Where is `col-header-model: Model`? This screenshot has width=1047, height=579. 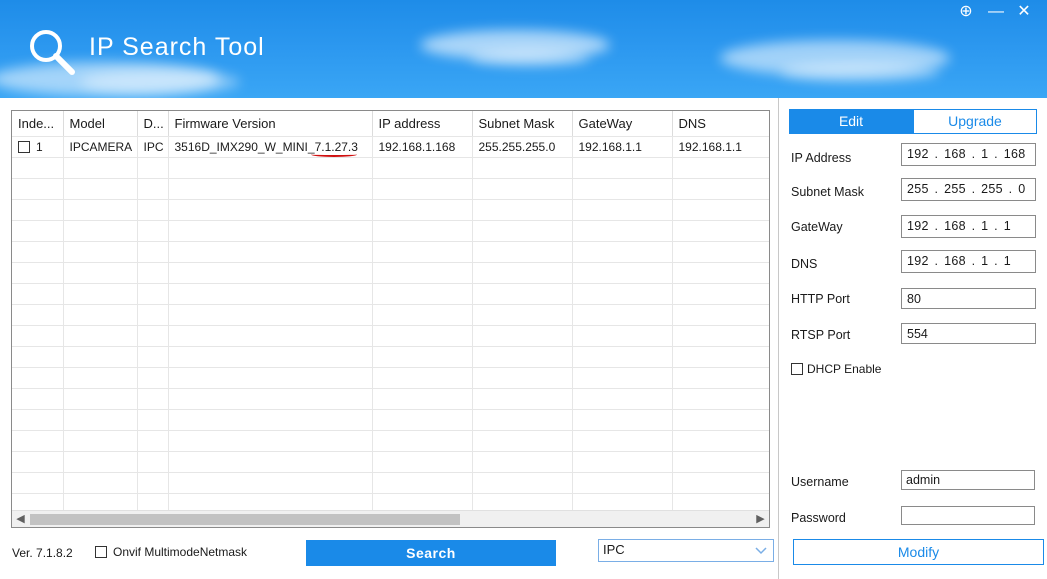 col-header-model: Model is located at coordinates (100, 124).